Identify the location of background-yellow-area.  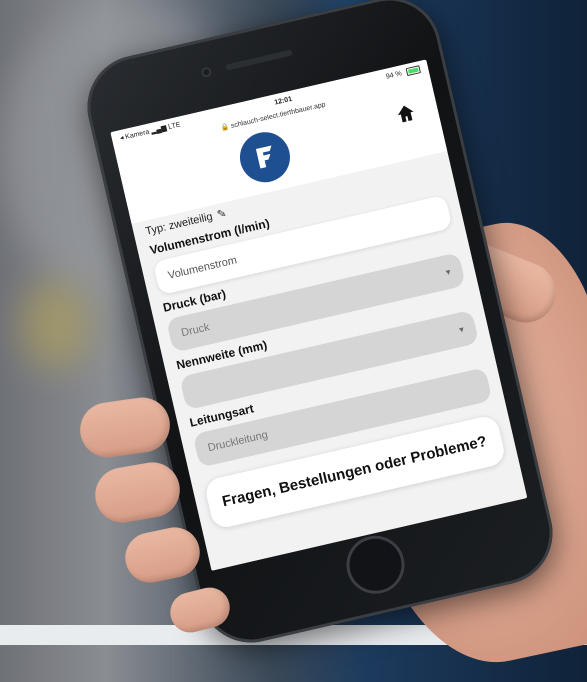
(55, 325).